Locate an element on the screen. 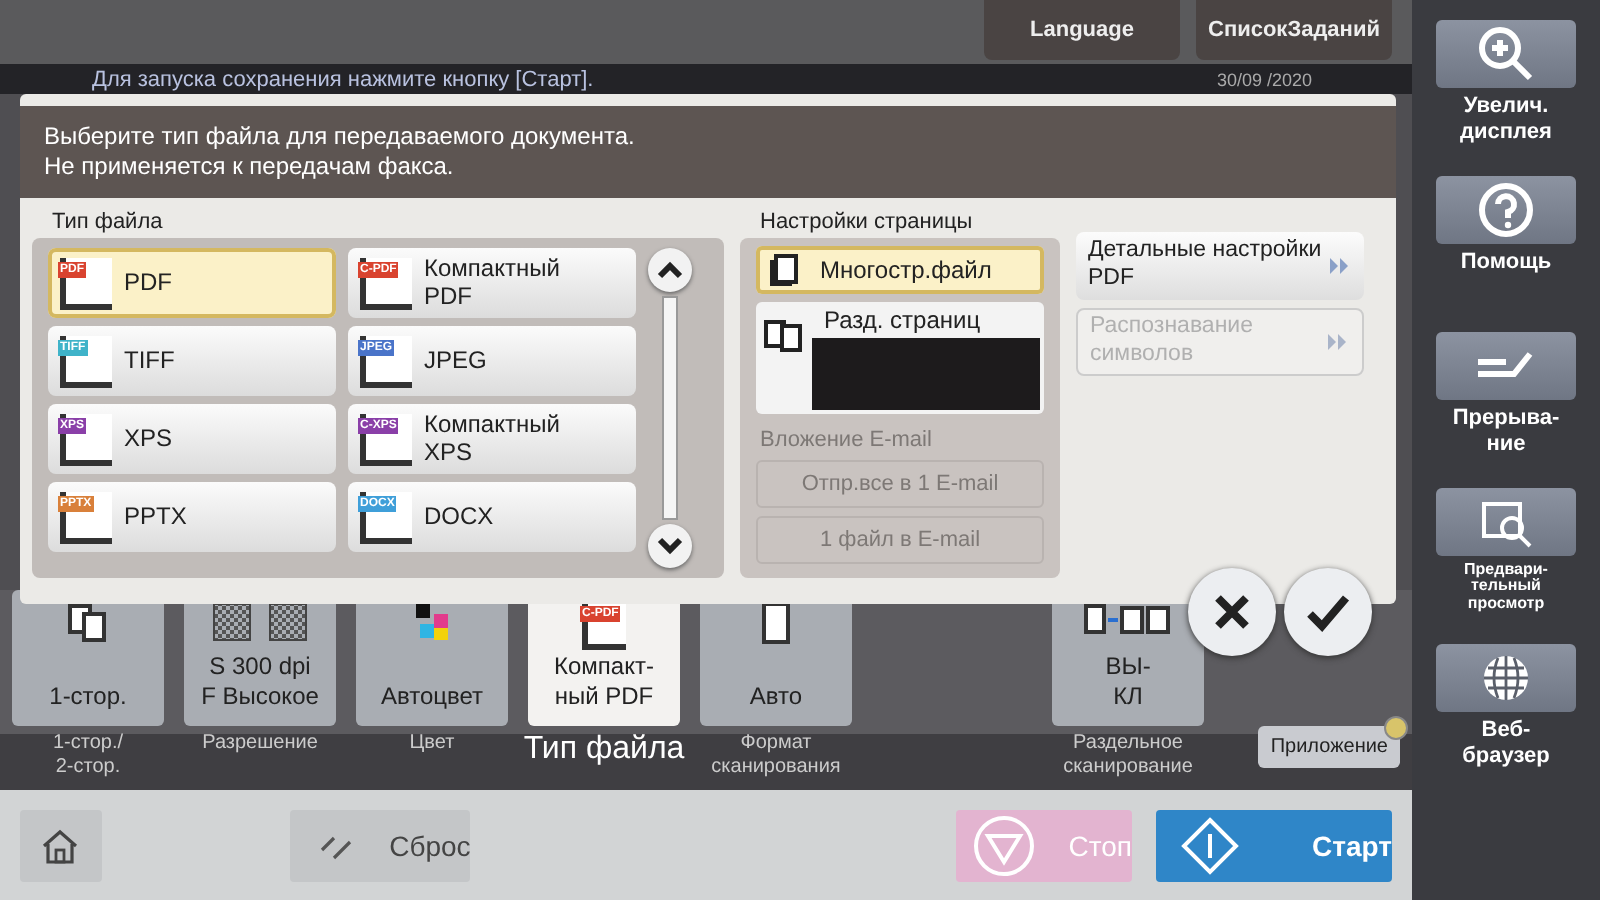  tile-caption: Формат сканирования is located at coordinates (776, 755).